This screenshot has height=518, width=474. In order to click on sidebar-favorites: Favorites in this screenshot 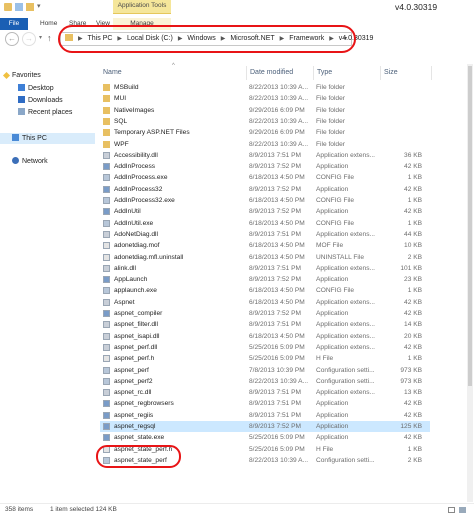, I will do `click(21, 75)`.